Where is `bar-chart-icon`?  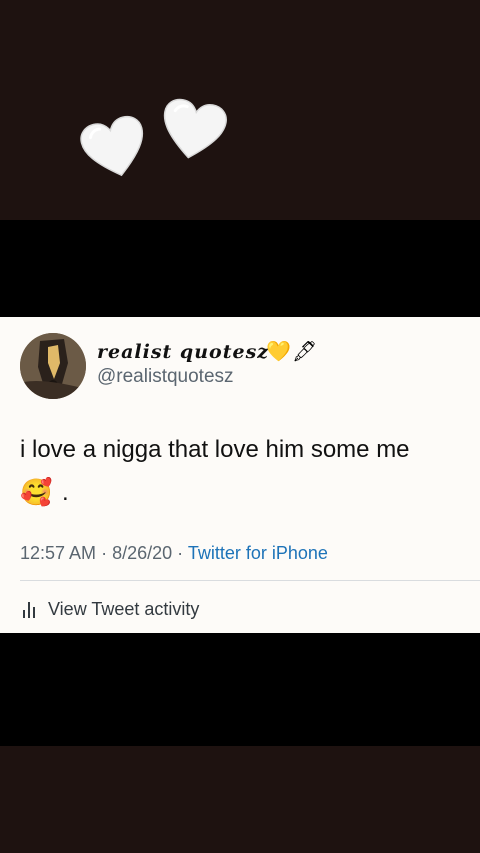
bar-chart-icon is located at coordinates (29, 609).